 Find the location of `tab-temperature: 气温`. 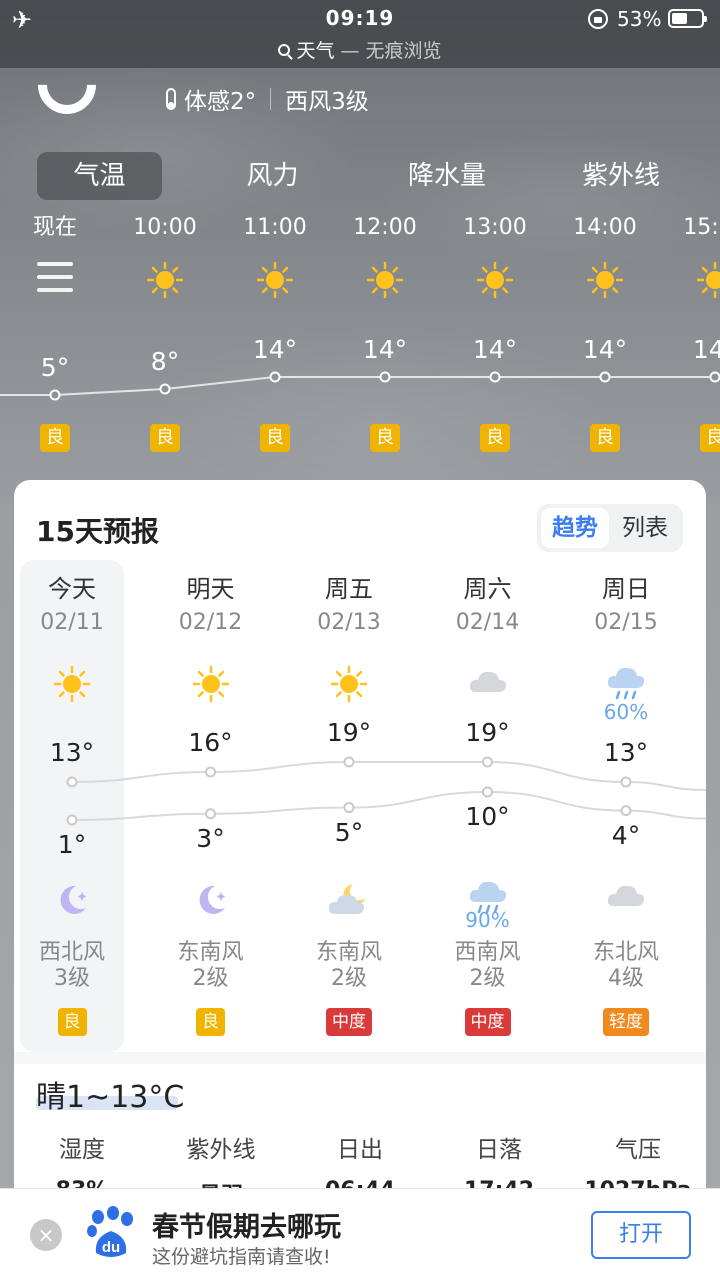

tab-temperature: 气温 is located at coordinates (99, 176).